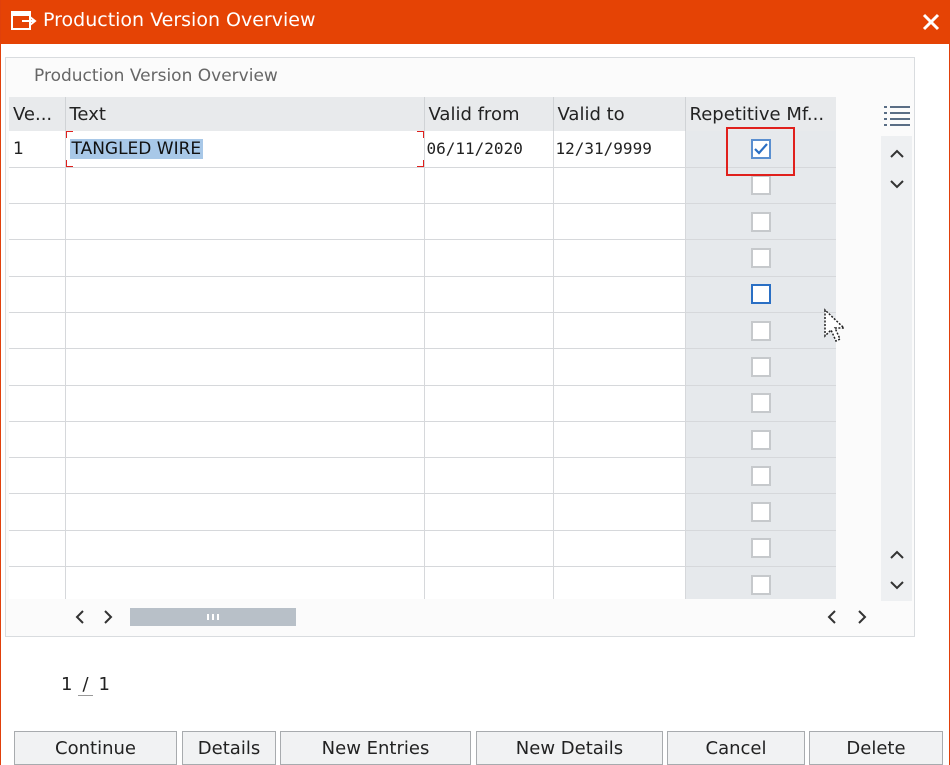 This screenshot has width=950, height=765. I want to click on chevron-up-icon, so click(896, 554).